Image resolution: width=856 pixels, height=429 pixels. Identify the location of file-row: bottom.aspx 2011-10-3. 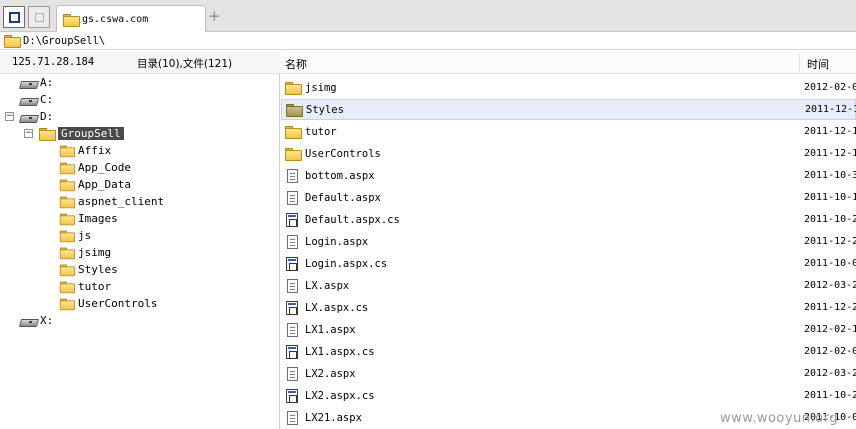
(568, 175).